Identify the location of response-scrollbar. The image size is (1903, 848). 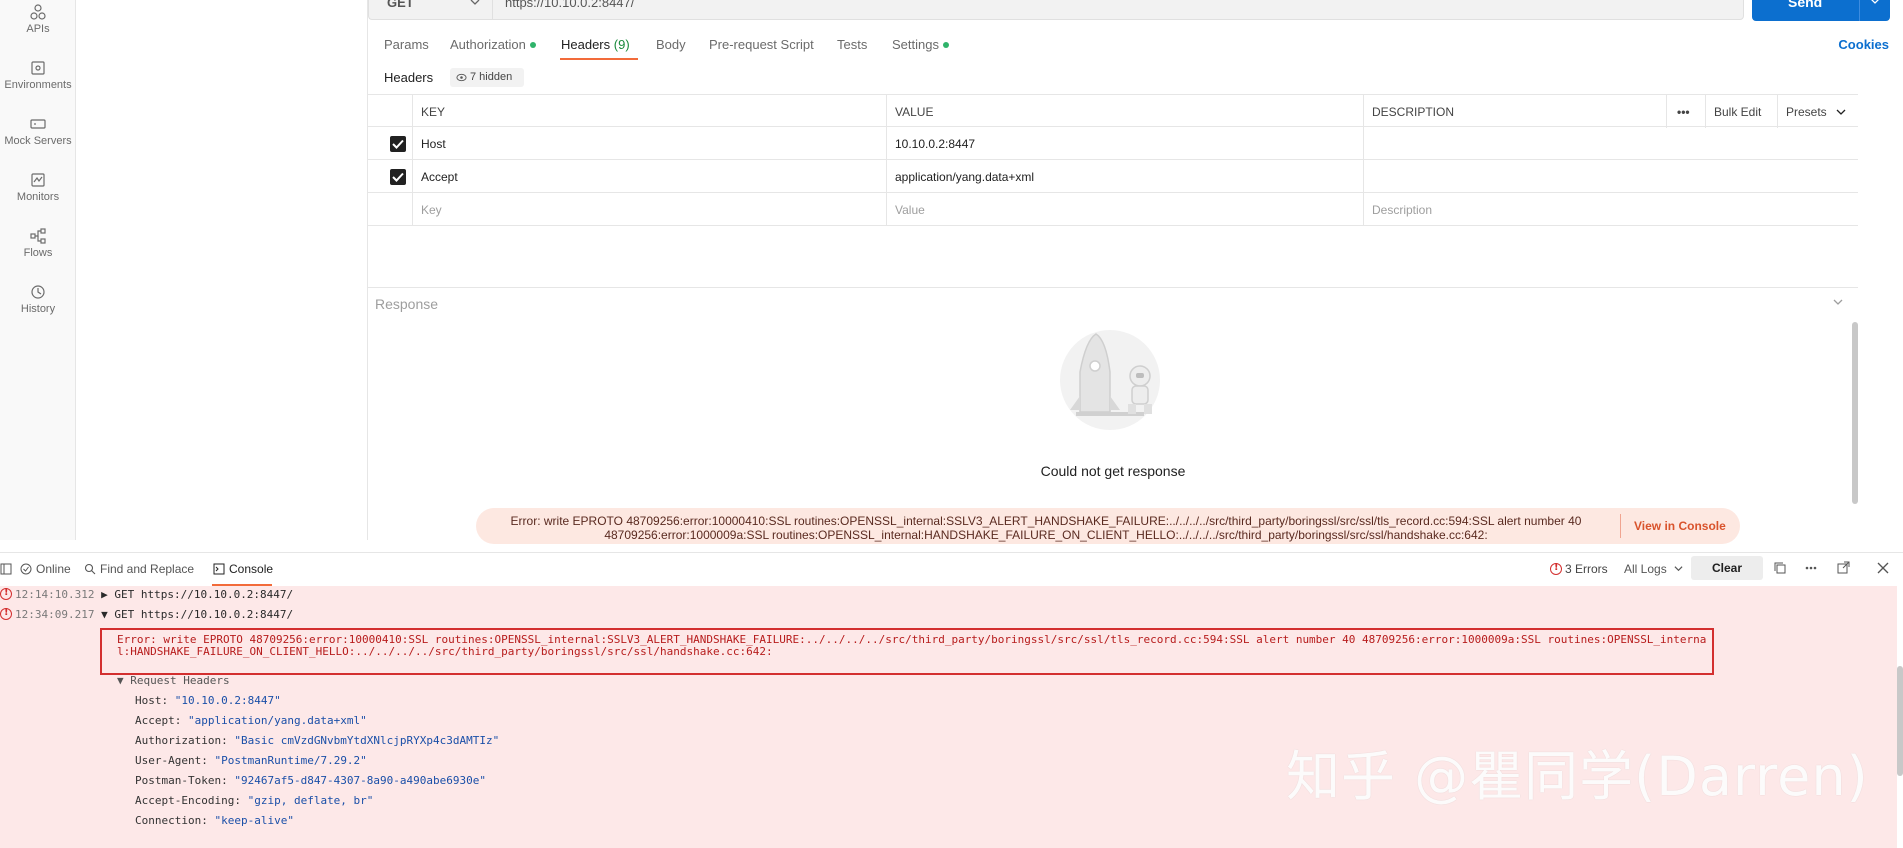
(1855, 413).